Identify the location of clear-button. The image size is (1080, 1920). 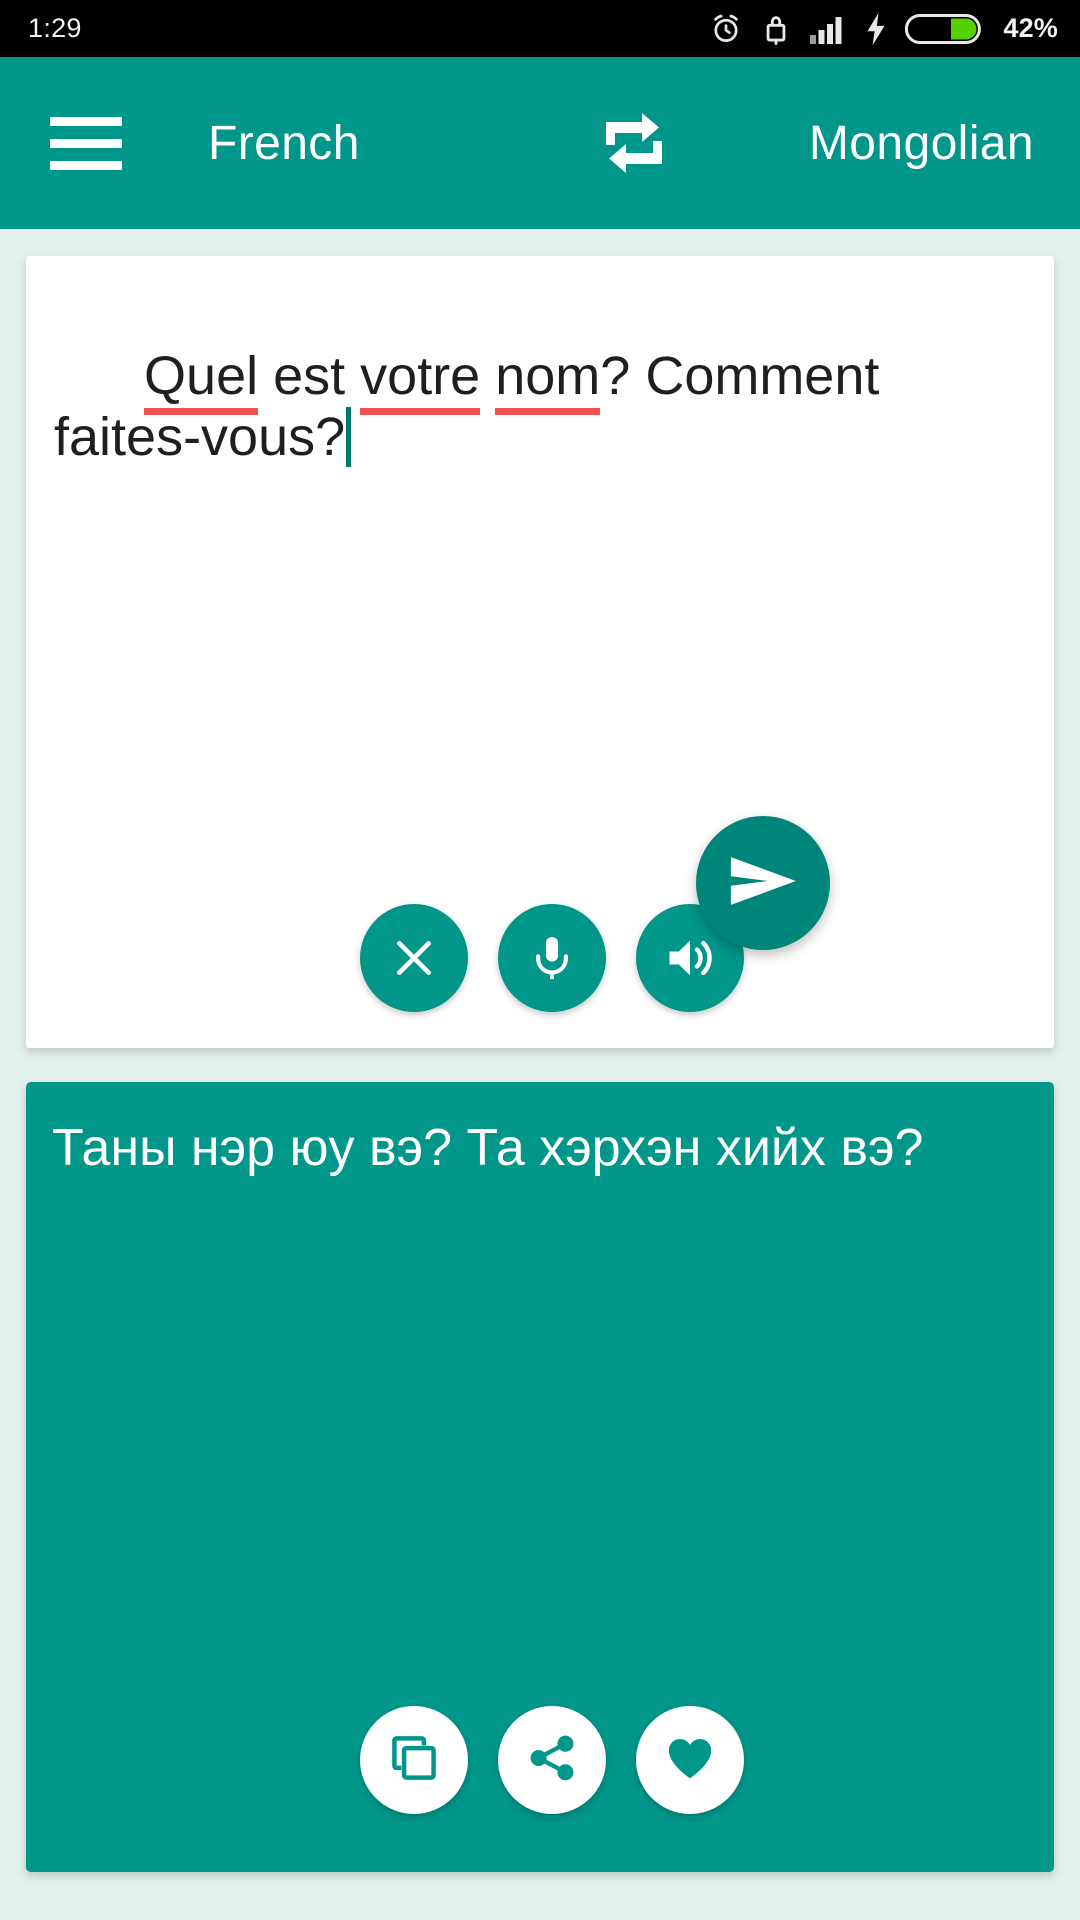
(414, 958).